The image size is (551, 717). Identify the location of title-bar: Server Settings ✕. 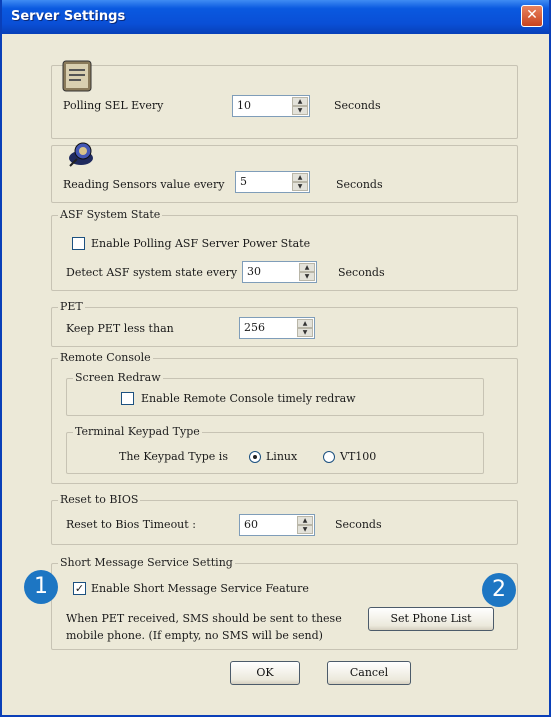
(275, 17).